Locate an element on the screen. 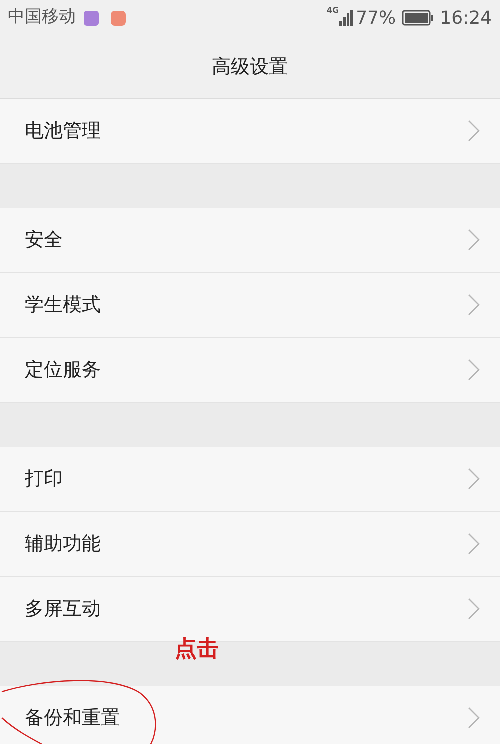 The image size is (500, 744). row-label: 安全 is located at coordinates (44, 240).